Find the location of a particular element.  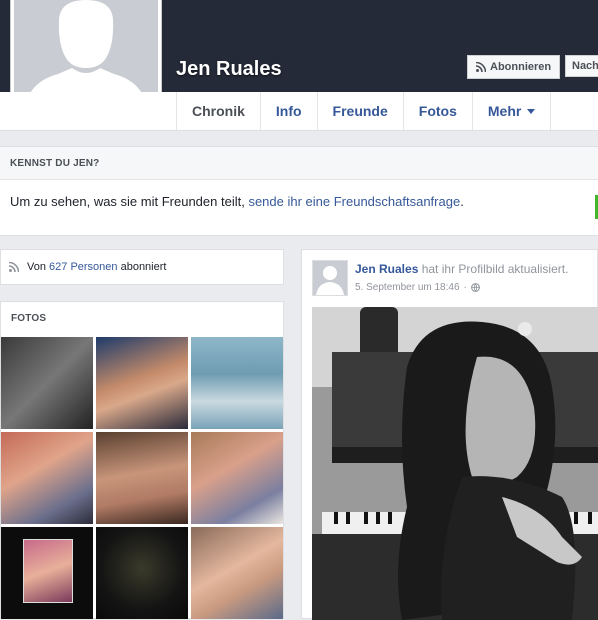

tab-freunde: Freunde is located at coordinates (359, 111).